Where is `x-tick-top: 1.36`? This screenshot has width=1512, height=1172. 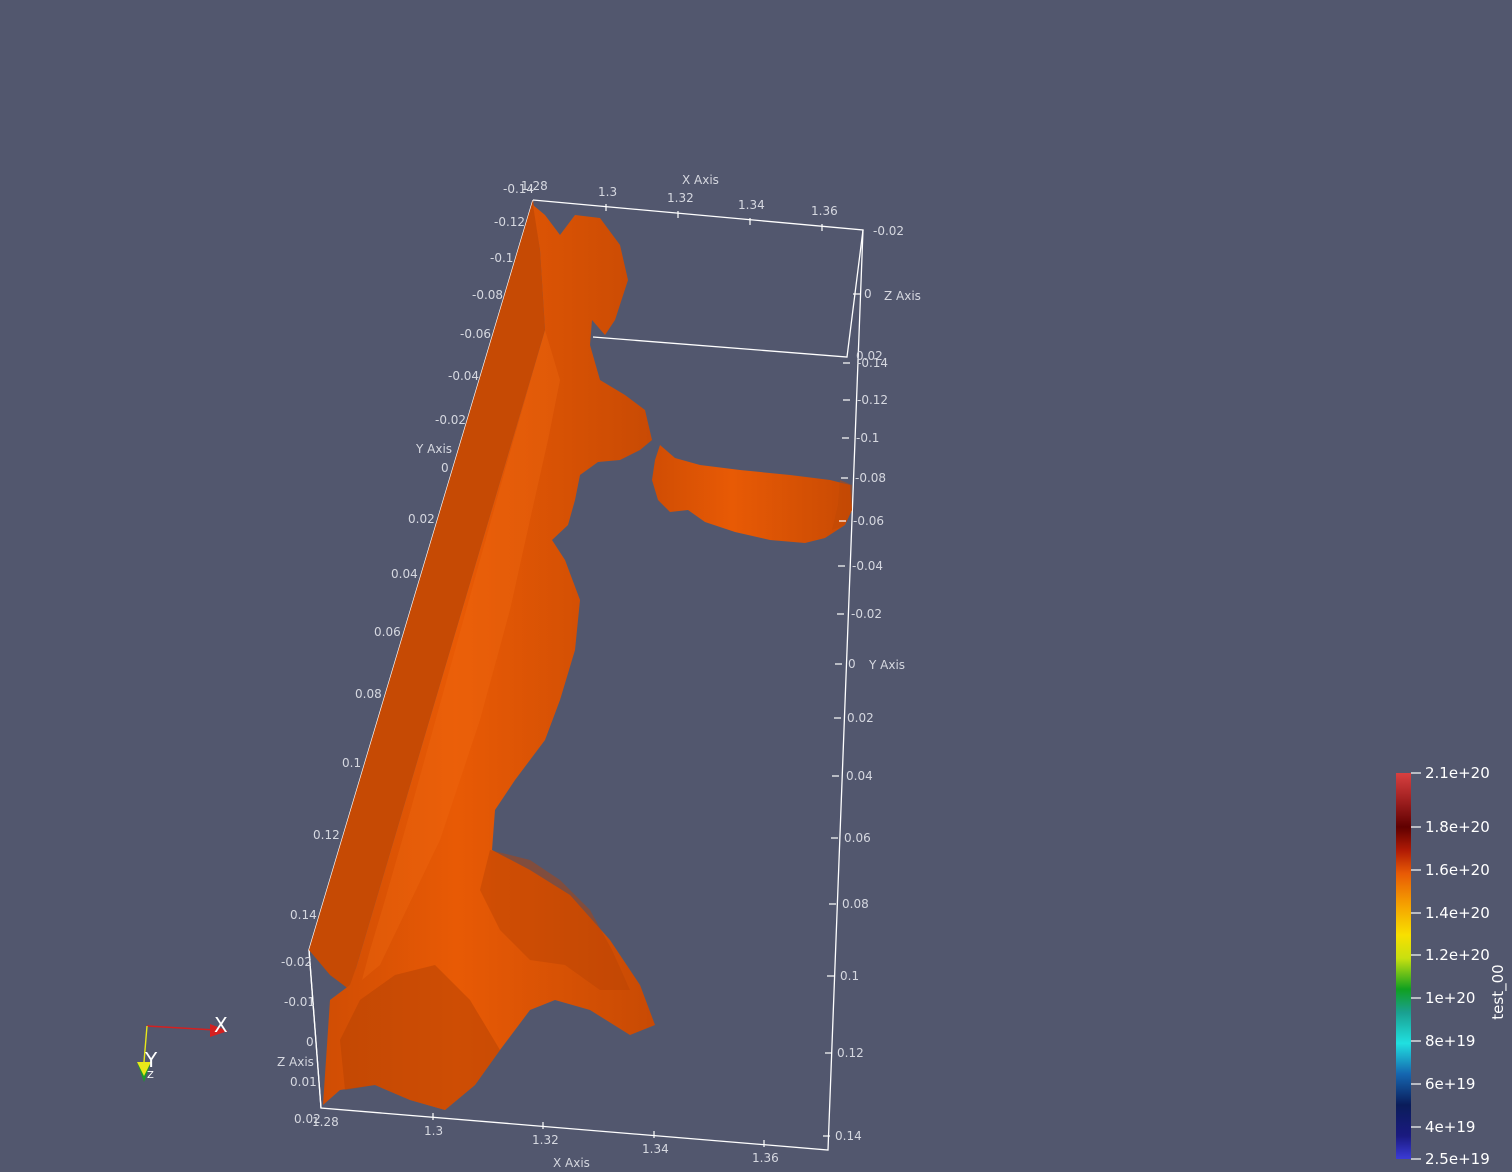 x-tick-top: 1.36 is located at coordinates (824, 211).